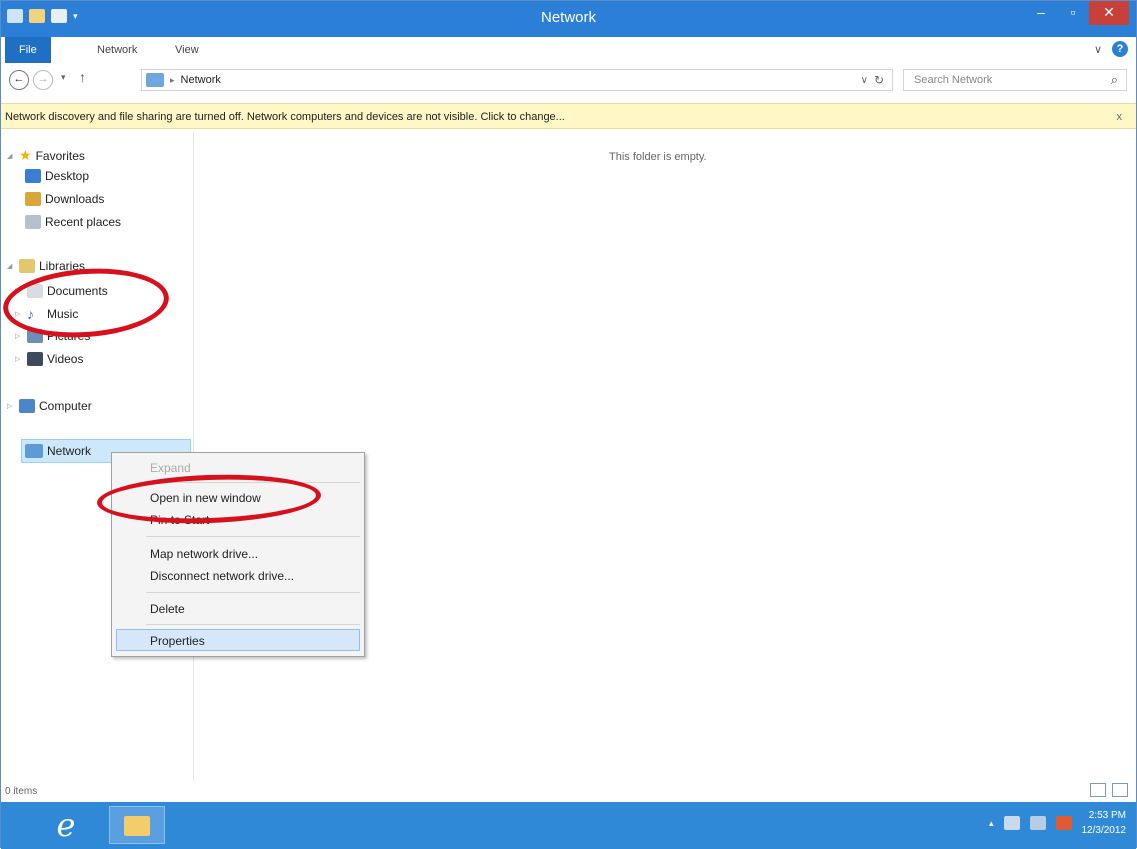 The image size is (1137, 849). I want to click on computer-icon, so click(27, 406).